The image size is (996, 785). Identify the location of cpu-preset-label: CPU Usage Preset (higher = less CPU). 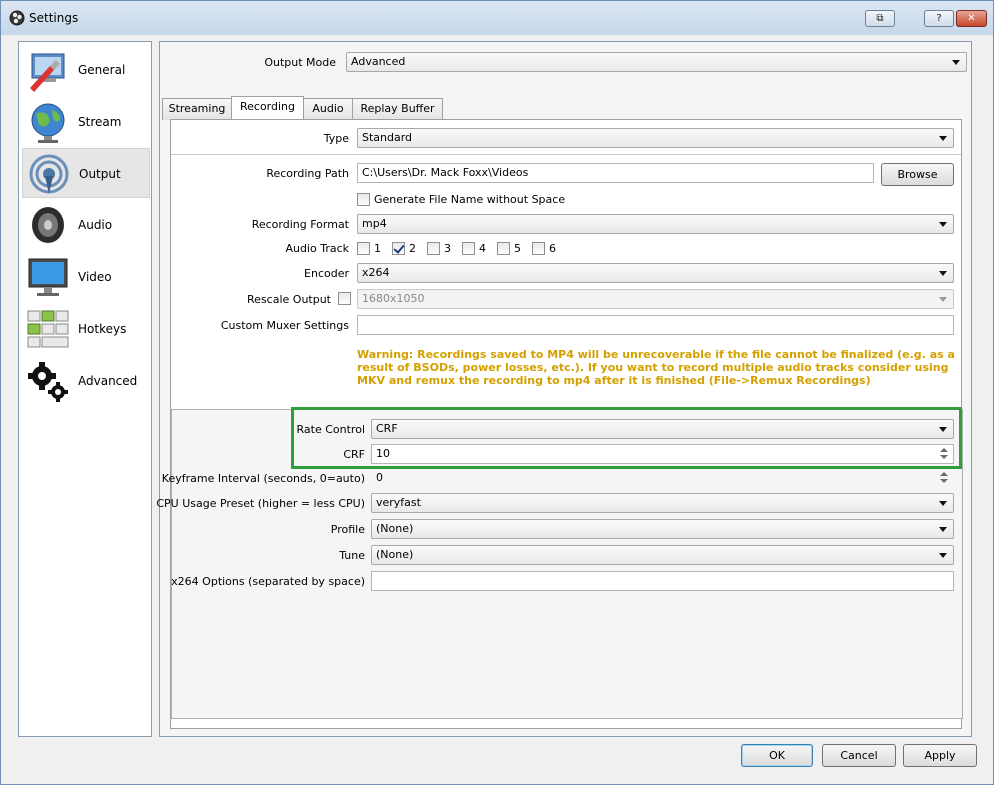
(260, 503).